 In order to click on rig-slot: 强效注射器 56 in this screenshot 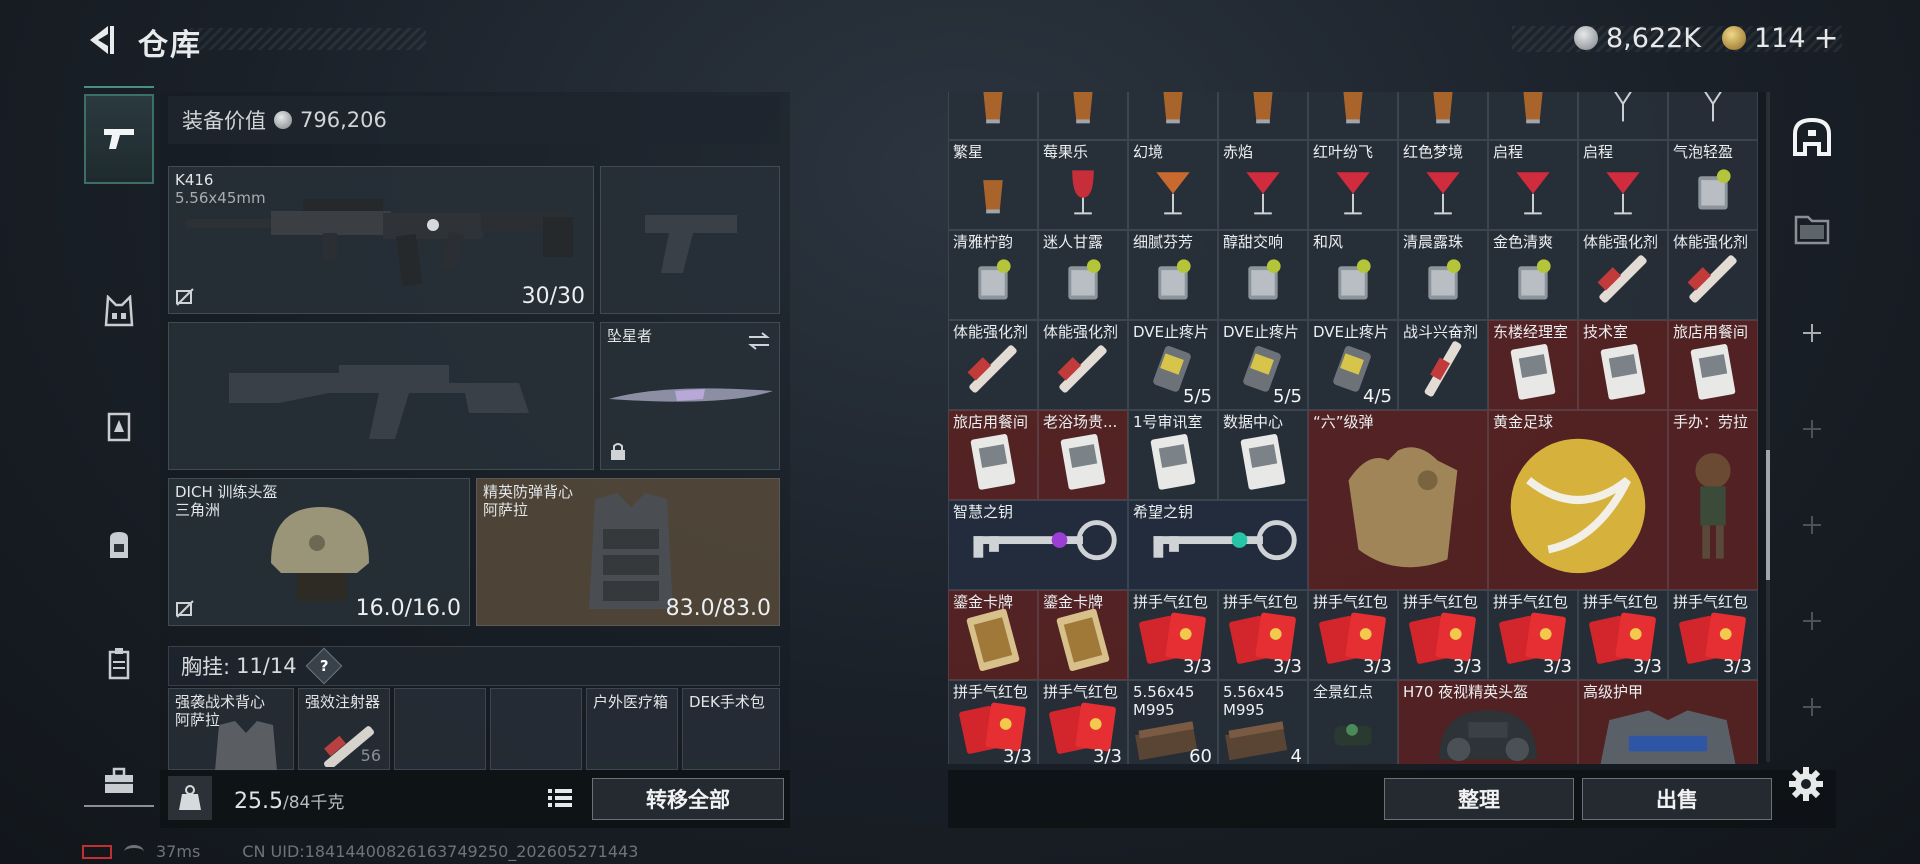, I will do `click(344, 729)`.